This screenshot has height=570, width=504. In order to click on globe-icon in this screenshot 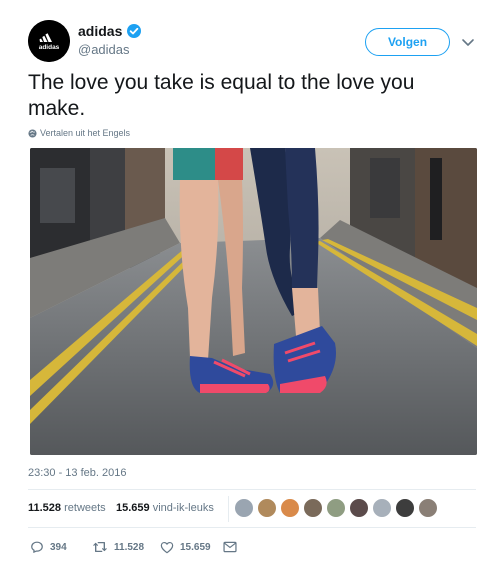, I will do `click(32, 133)`.